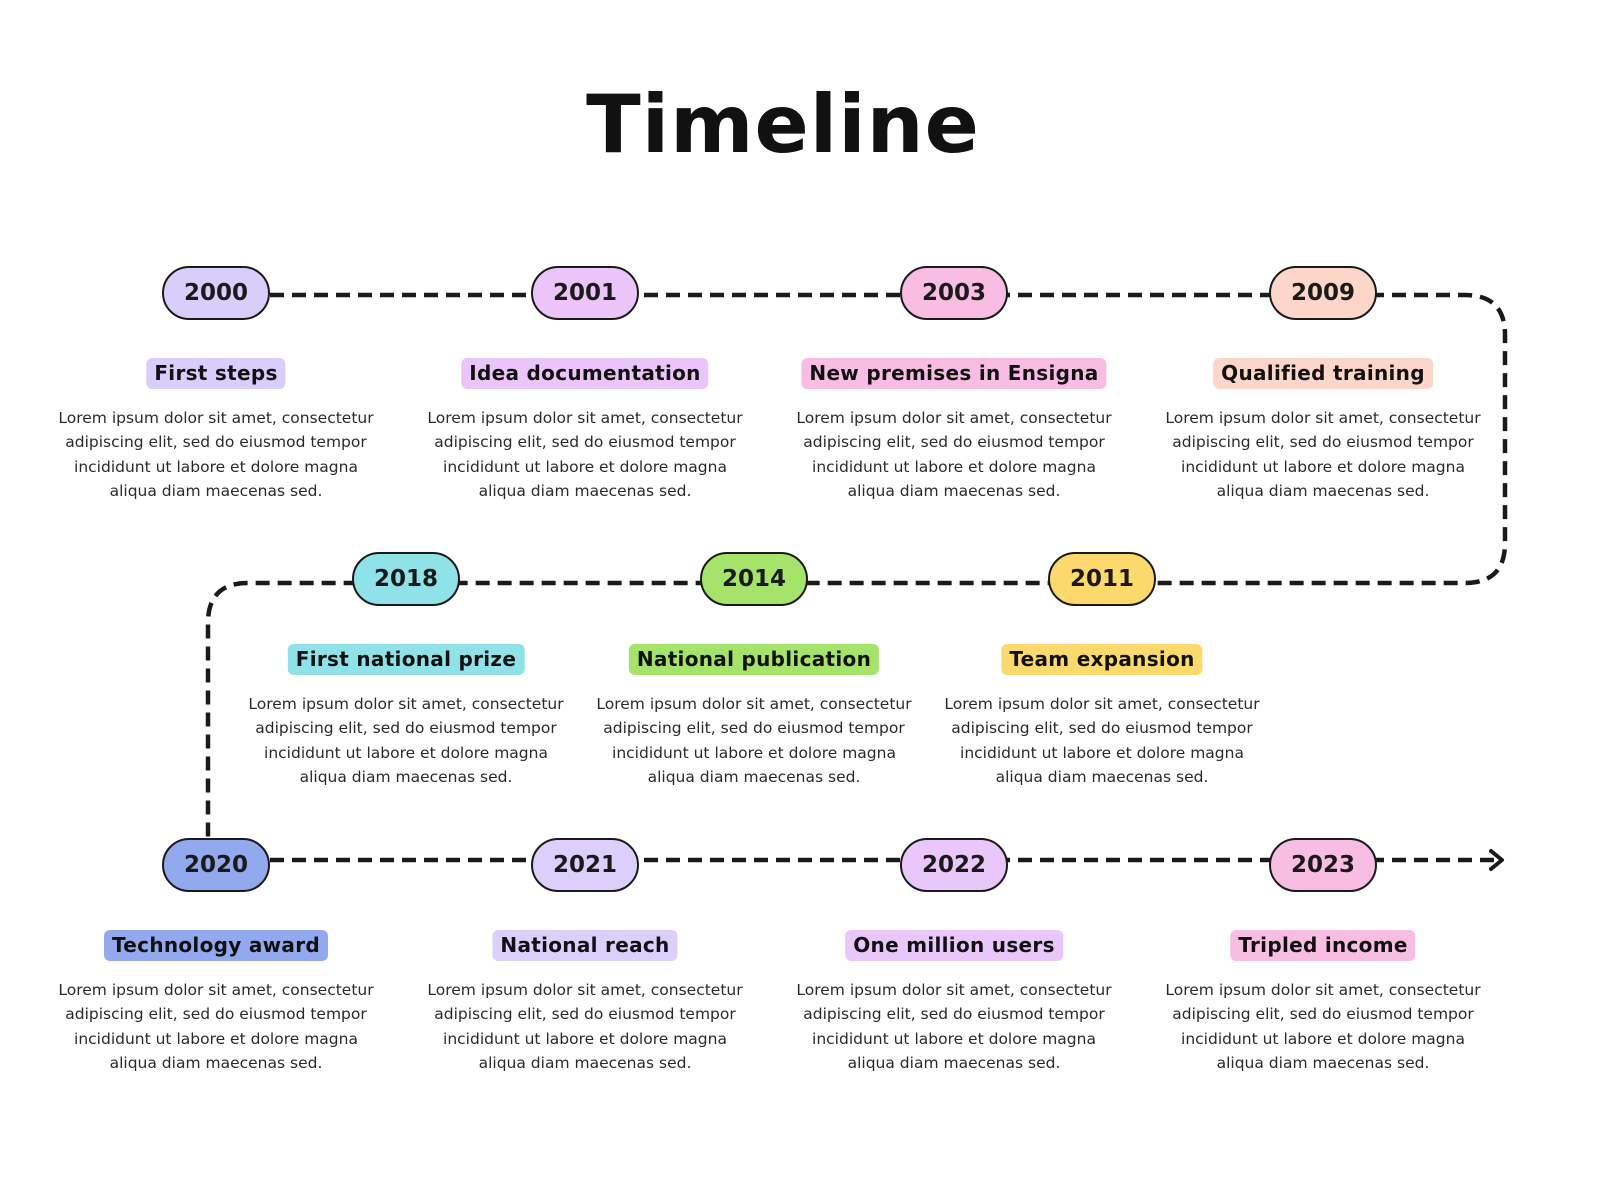  What do you see at coordinates (216, 373) in the screenshot?
I see `event-label: First steps` at bounding box center [216, 373].